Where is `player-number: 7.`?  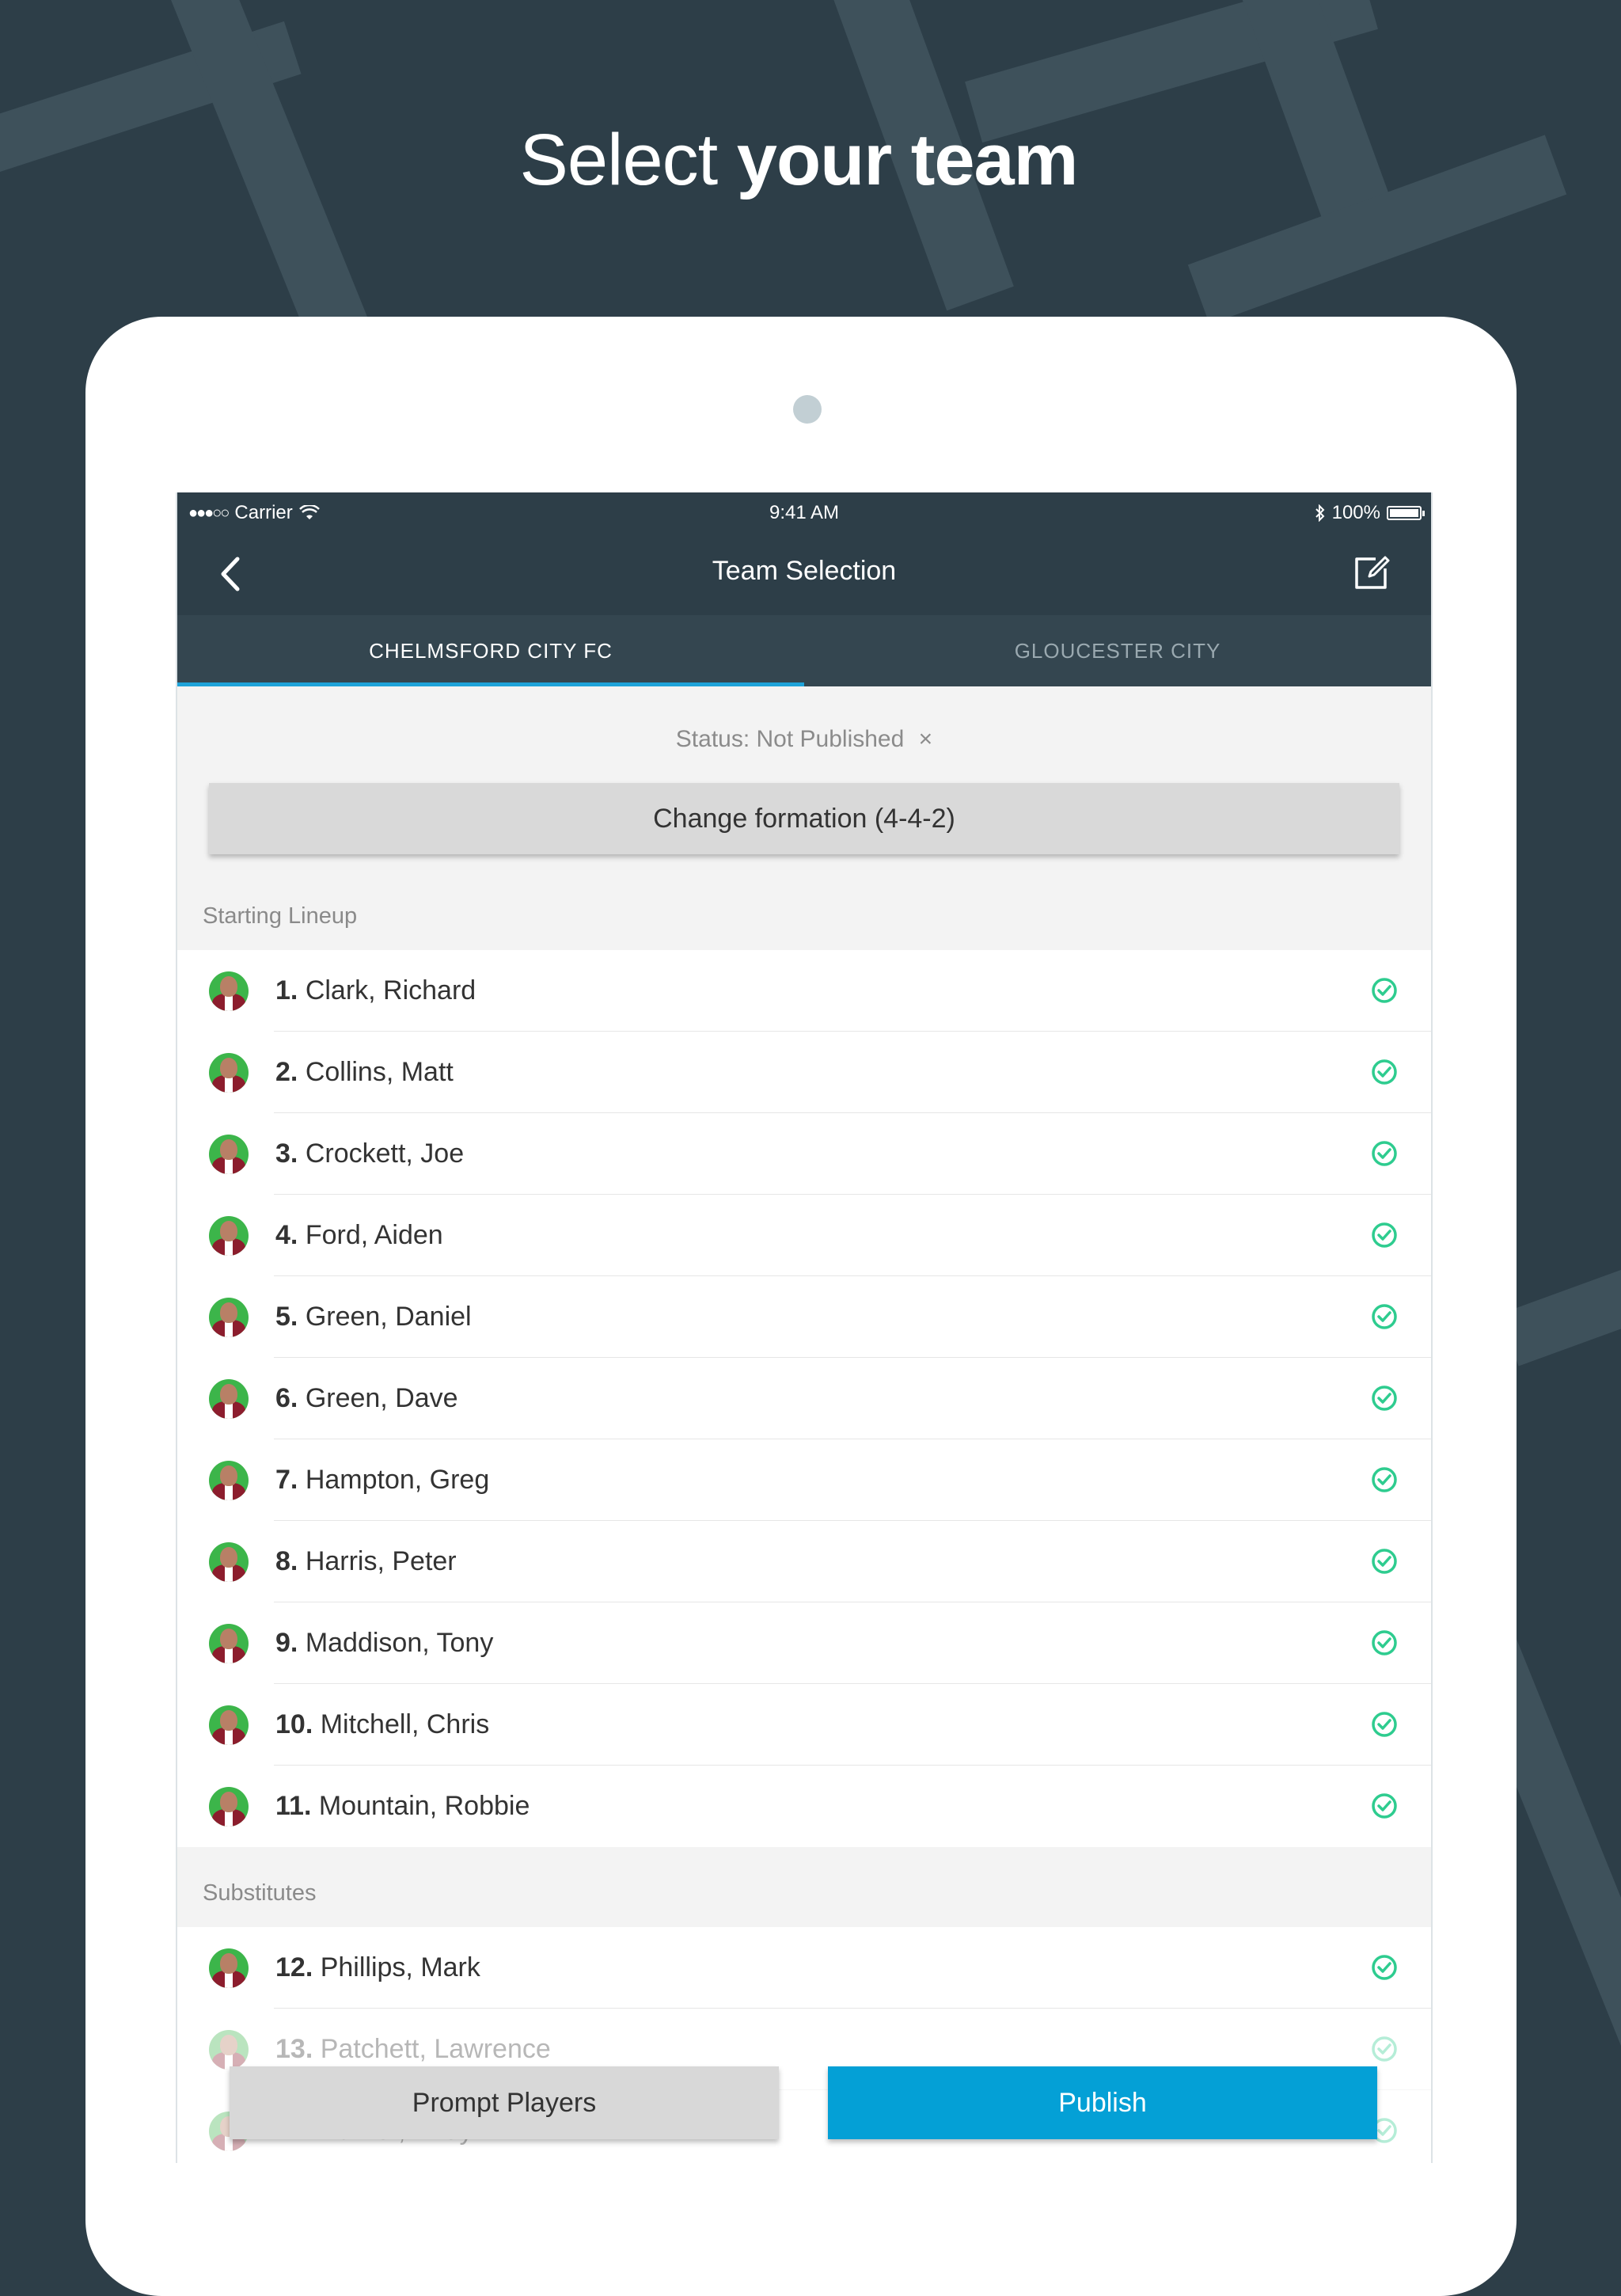
player-number: 7. is located at coordinates (286, 1480).